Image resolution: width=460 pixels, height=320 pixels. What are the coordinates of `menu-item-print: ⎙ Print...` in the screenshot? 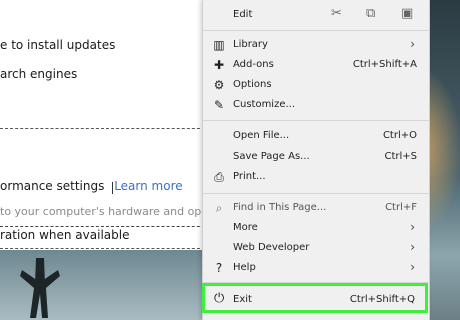 It's located at (316, 177).